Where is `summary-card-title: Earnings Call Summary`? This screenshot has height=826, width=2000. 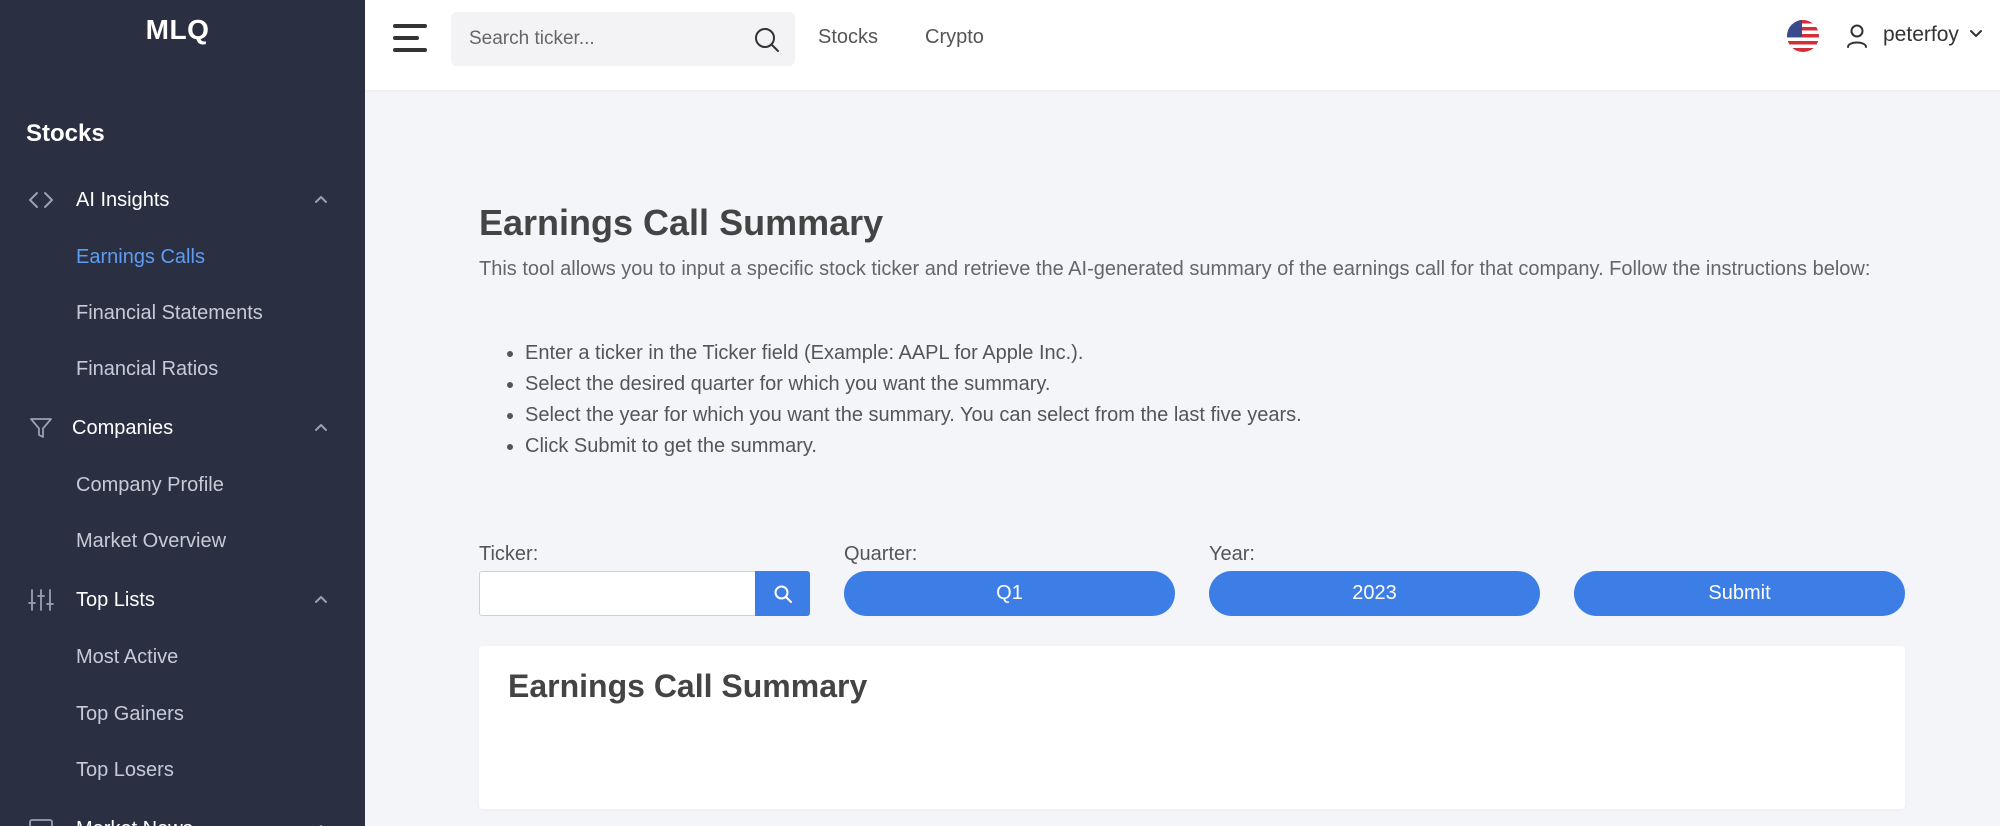 summary-card-title: Earnings Call Summary is located at coordinates (688, 686).